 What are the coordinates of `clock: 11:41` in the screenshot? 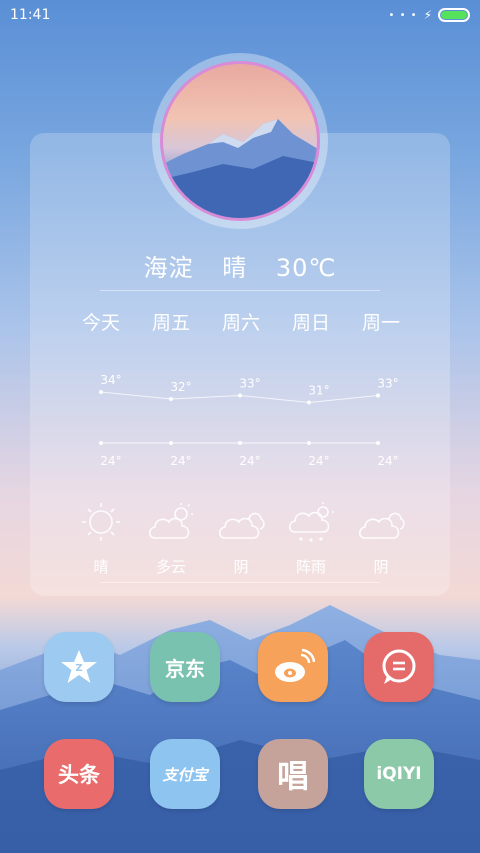 It's located at (30, 15).